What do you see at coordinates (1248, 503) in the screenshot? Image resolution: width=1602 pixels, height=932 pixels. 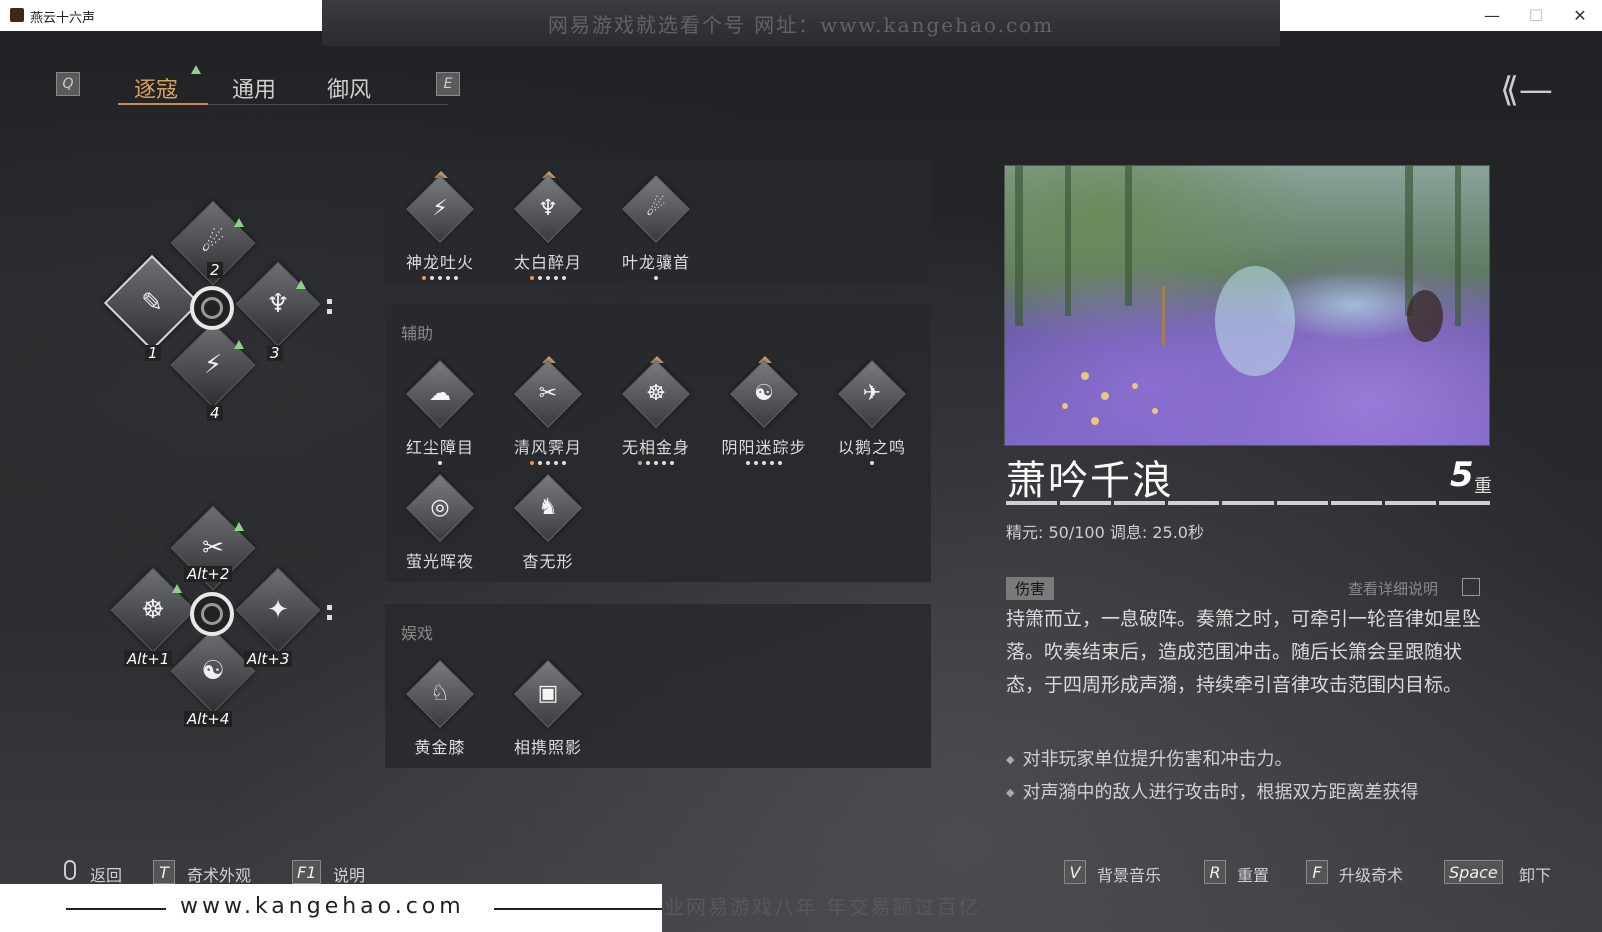 I see `level-progress-bar` at bounding box center [1248, 503].